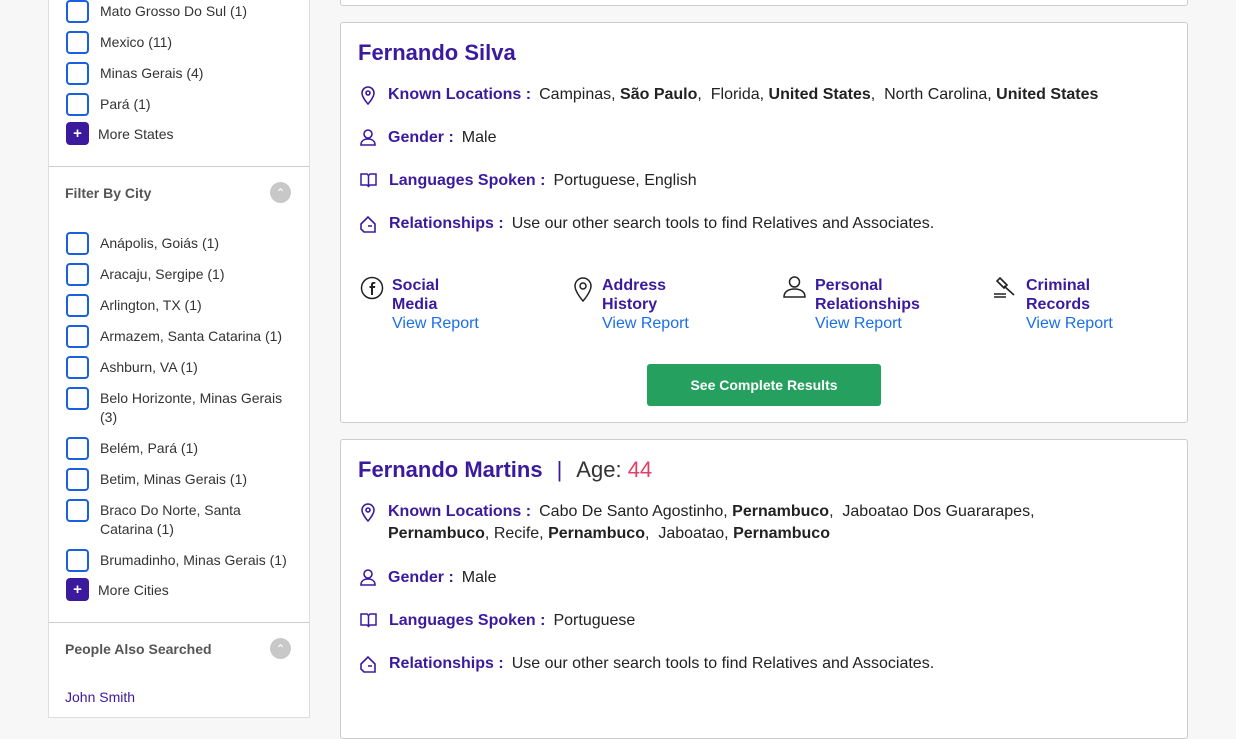 The width and height of the screenshot is (1236, 739). I want to click on more-states-button: + More States, so click(119, 133).